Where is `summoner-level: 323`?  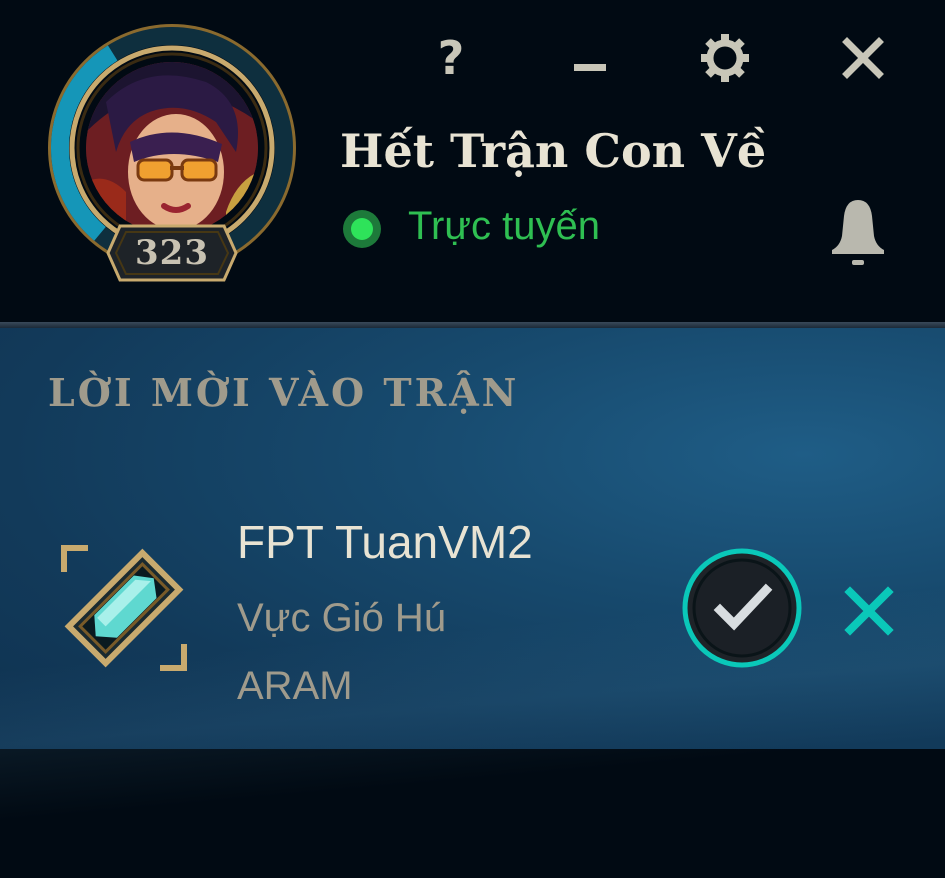 summoner-level: 323 is located at coordinates (172, 253).